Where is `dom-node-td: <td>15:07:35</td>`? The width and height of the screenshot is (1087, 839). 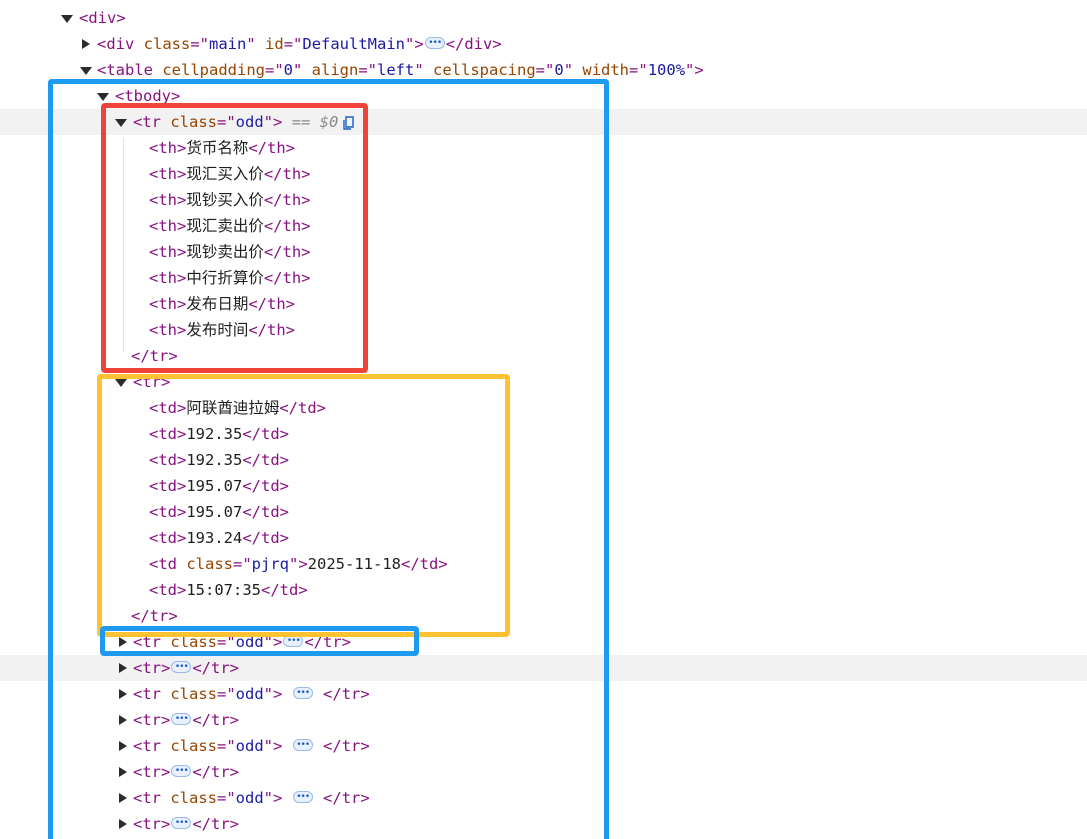 dom-node-td: <td>15:07:35</td> is located at coordinates (543, 590).